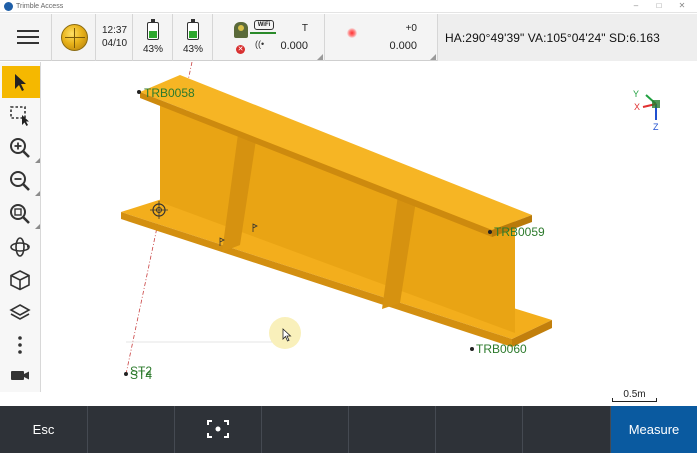 The image size is (697, 453). I want to click on maximize-button: □, so click(659, 6).